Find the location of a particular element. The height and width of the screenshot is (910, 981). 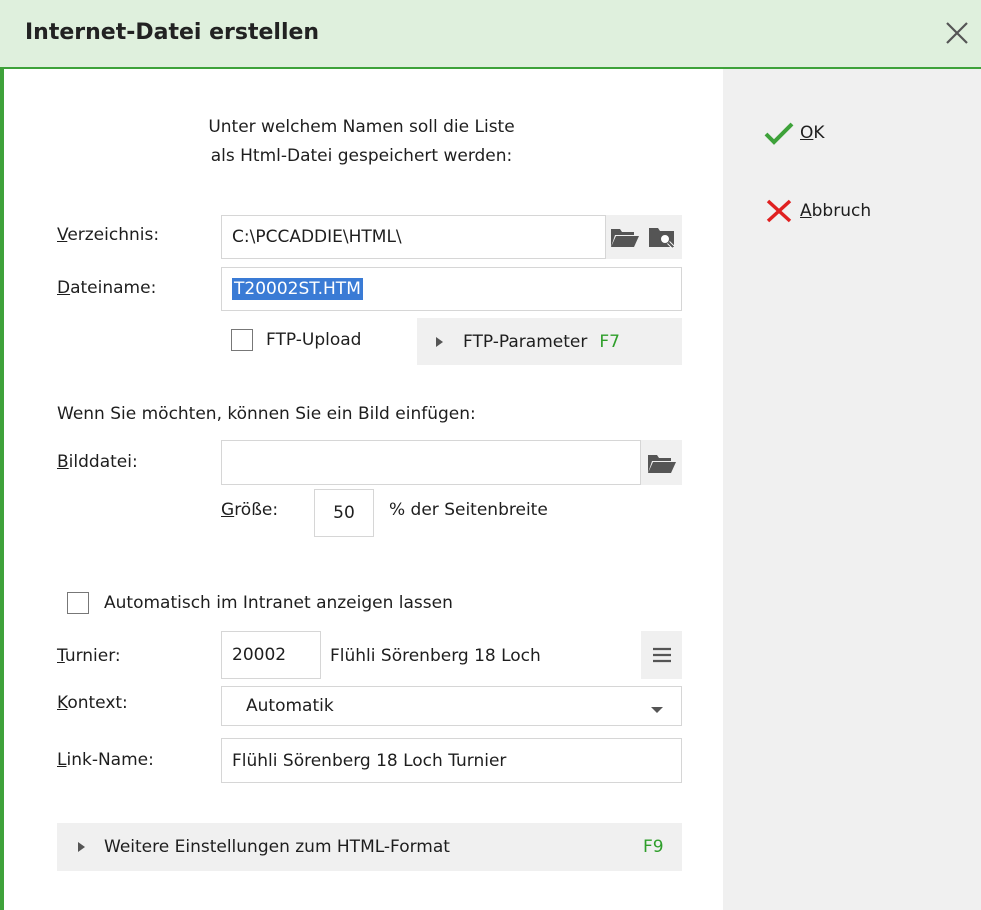

tournament-label: Turnier: is located at coordinates (89, 656).